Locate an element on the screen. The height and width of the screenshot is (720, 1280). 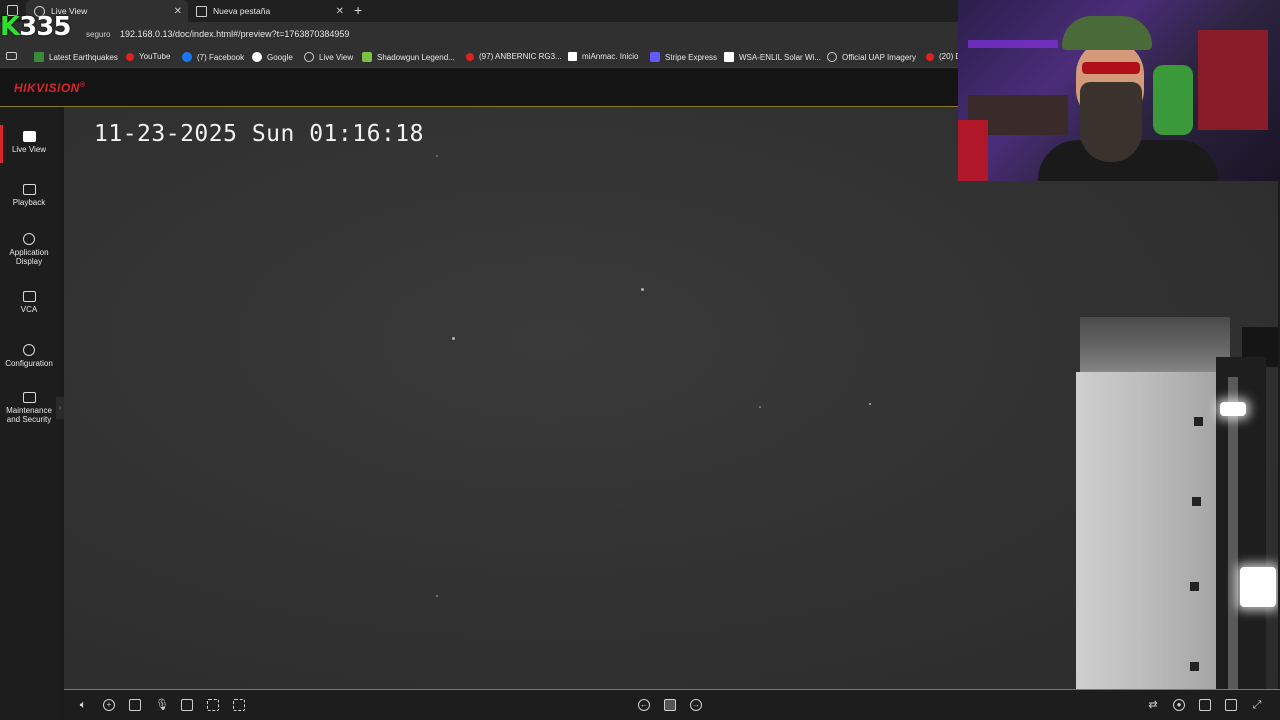
bookmark-youtube-20: (20) D is located at coordinates (943, 56).